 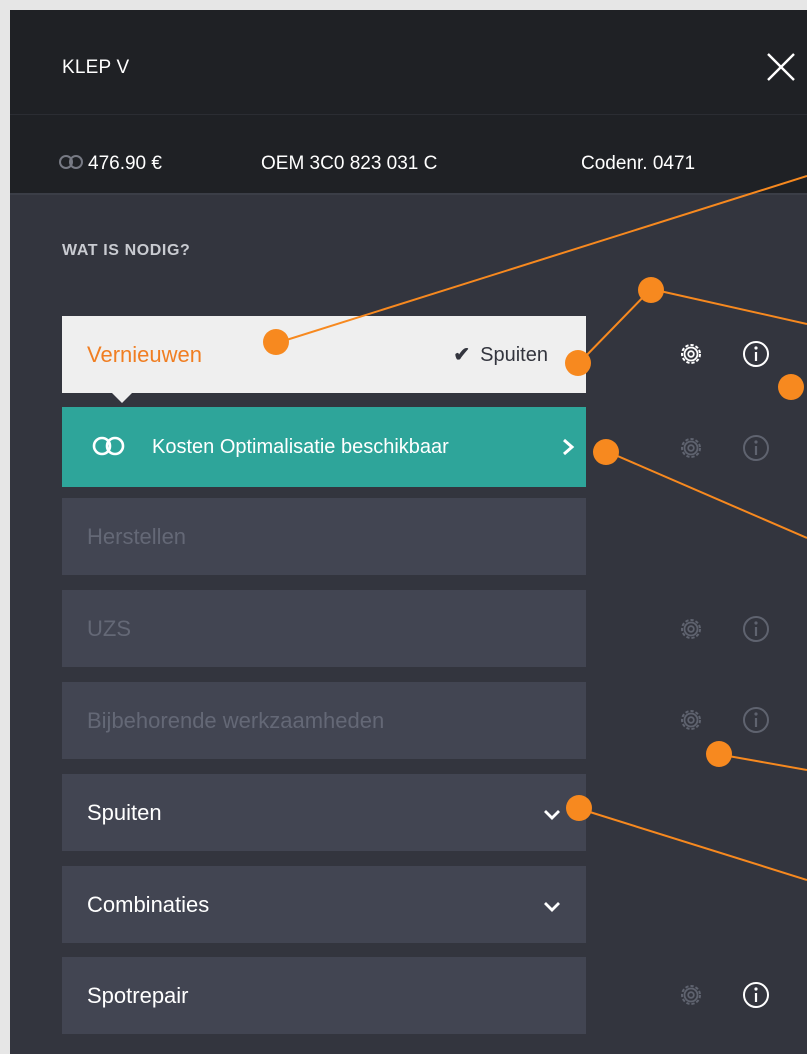 What do you see at coordinates (568, 450) in the screenshot?
I see `chevron-right-icon` at bounding box center [568, 450].